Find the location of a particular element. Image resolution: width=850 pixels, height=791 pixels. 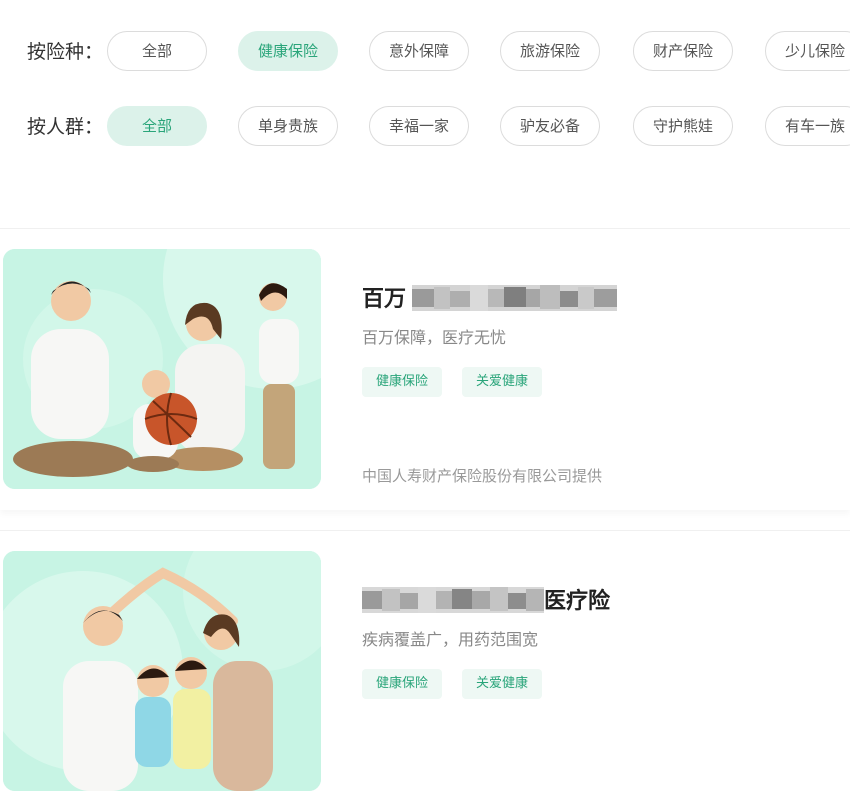

group-filter-label: 按人群： is located at coordinates (65, 127).